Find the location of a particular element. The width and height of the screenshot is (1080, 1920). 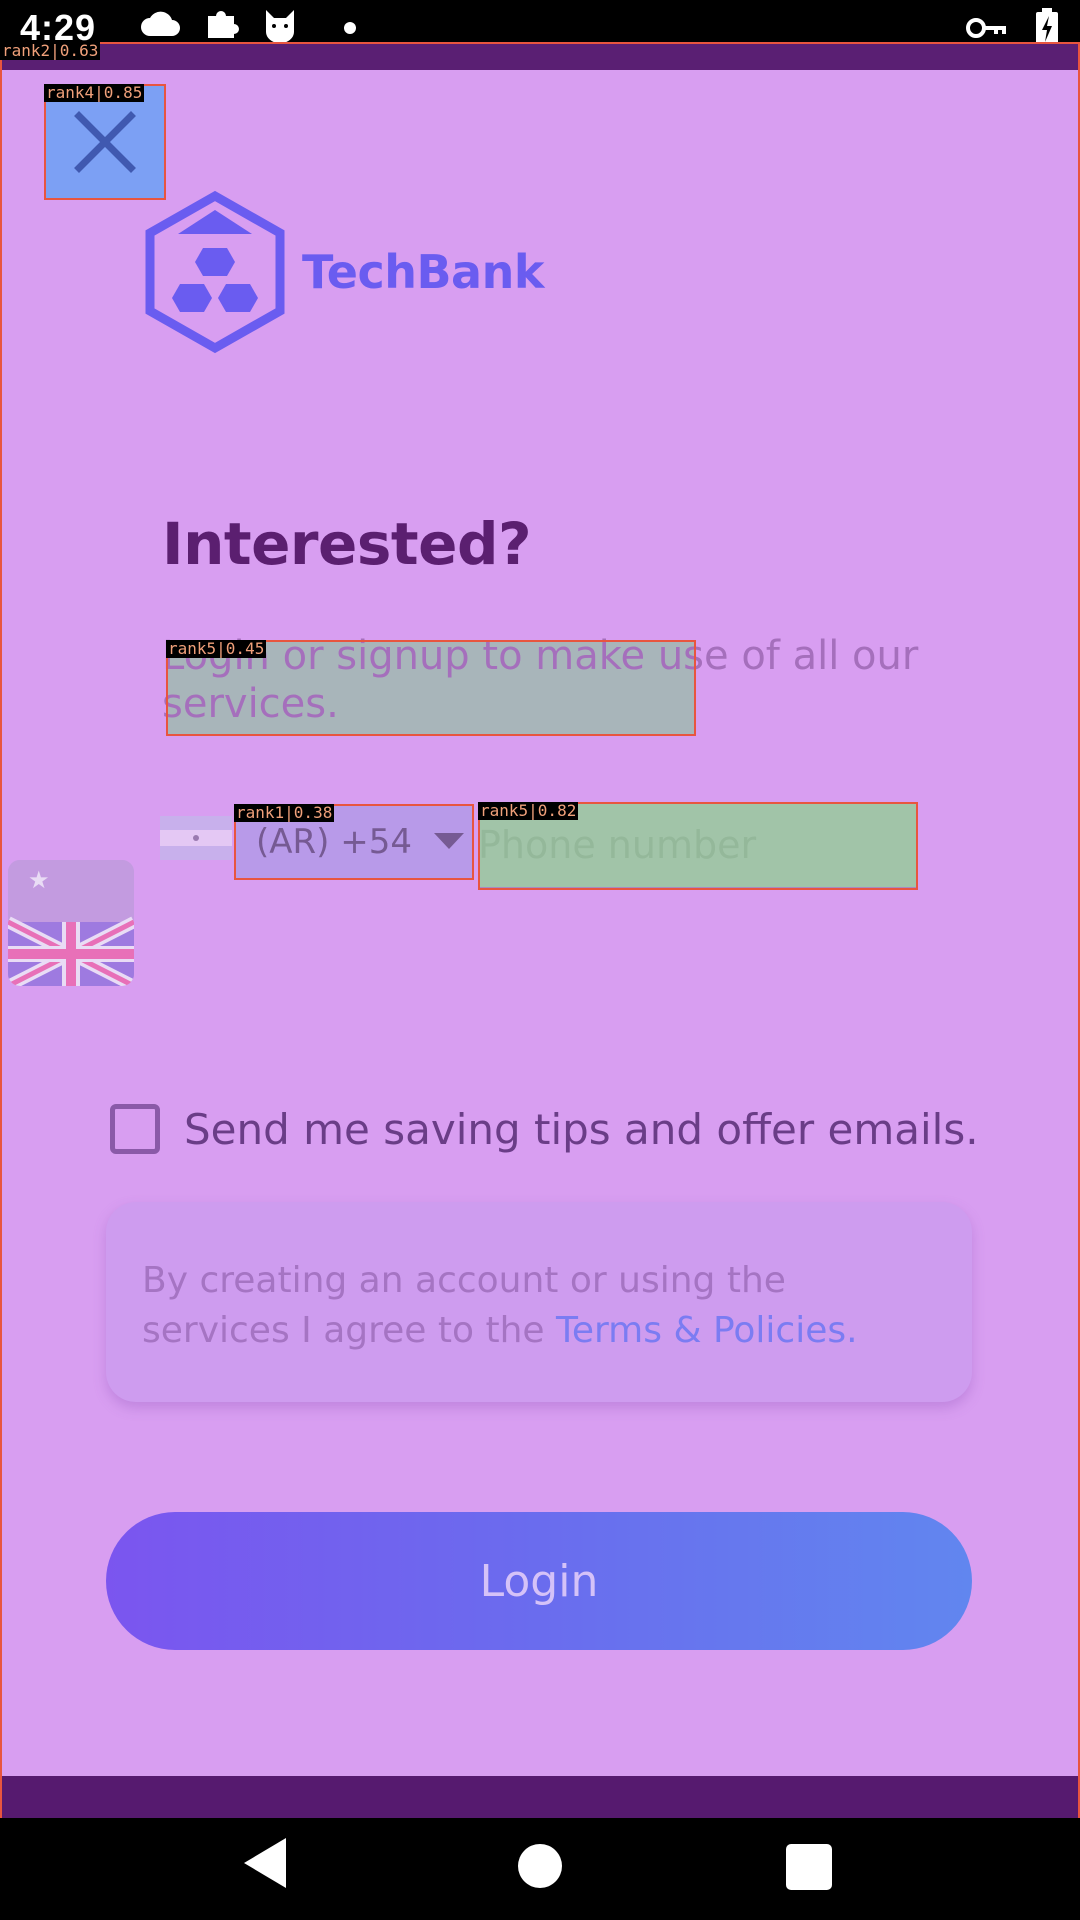

overlay-box-subtext: rank5|0.45 is located at coordinates (431, 688).